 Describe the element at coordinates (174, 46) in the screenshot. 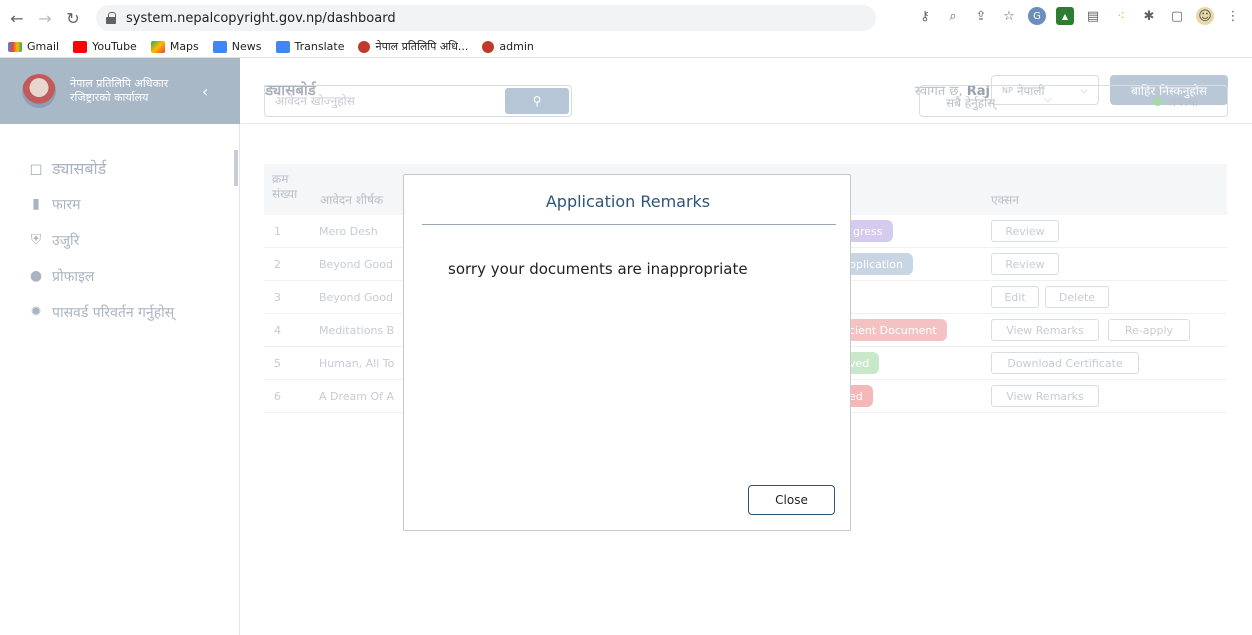

I see `bookmark-maps: Maps` at that location.